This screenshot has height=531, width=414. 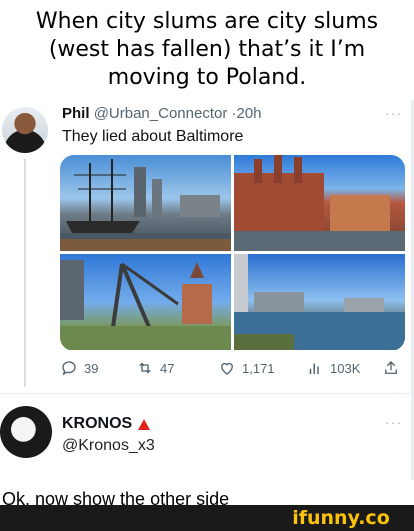 I want to click on photo-power-plant, so click(x=319, y=203).